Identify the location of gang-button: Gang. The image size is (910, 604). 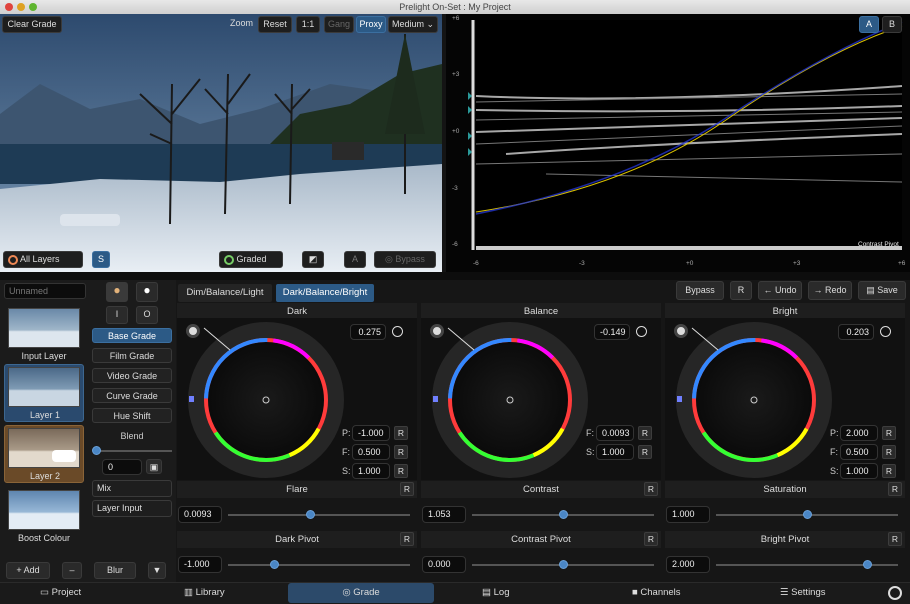
(339, 24).